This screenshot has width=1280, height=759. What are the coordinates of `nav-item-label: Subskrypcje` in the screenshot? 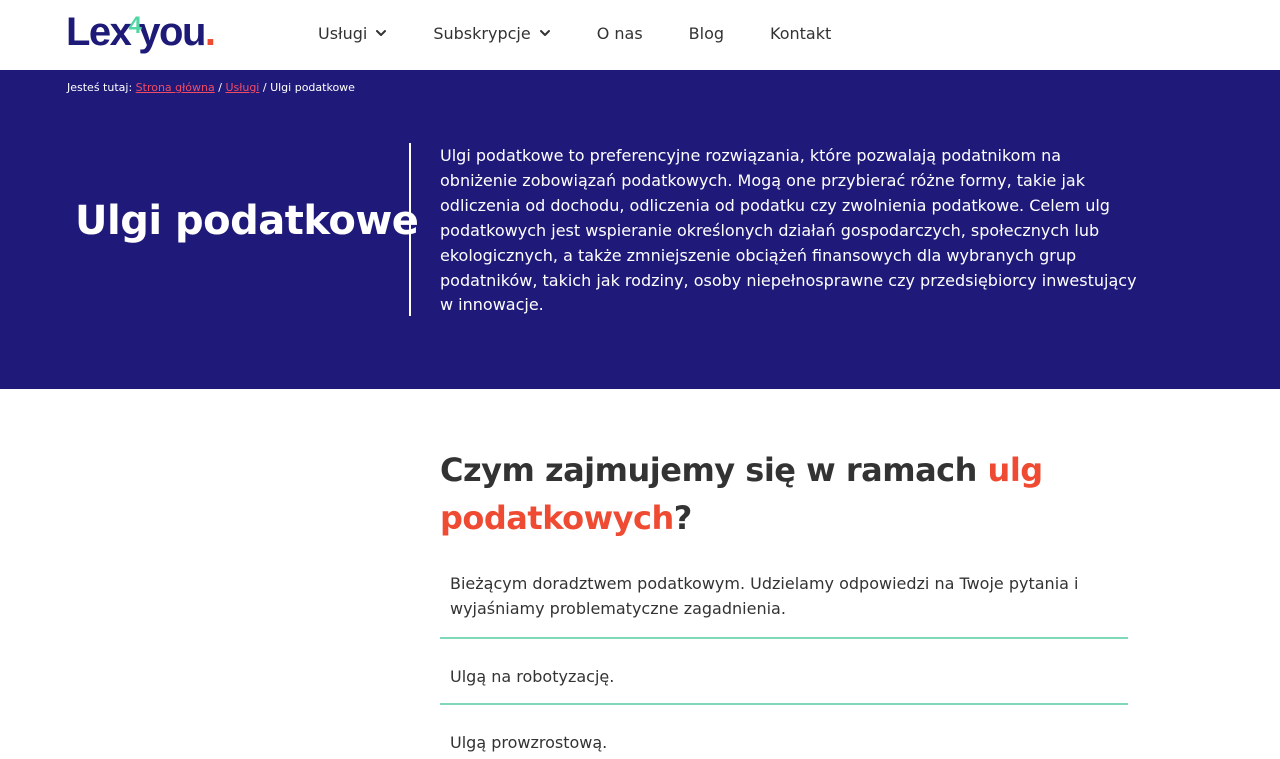 It's located at (482, 33).